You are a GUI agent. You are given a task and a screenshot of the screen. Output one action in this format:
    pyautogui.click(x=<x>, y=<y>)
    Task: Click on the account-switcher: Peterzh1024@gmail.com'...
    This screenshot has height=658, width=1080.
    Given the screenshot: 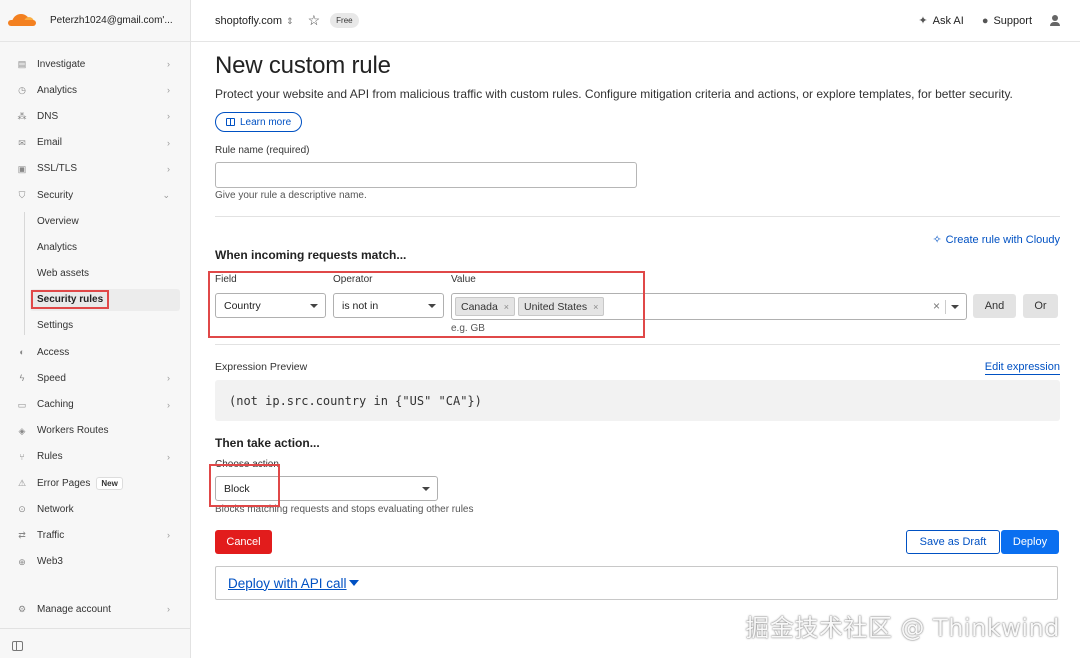 What is the action you would take?
    pyautogui.click(x=115, y=20)
    